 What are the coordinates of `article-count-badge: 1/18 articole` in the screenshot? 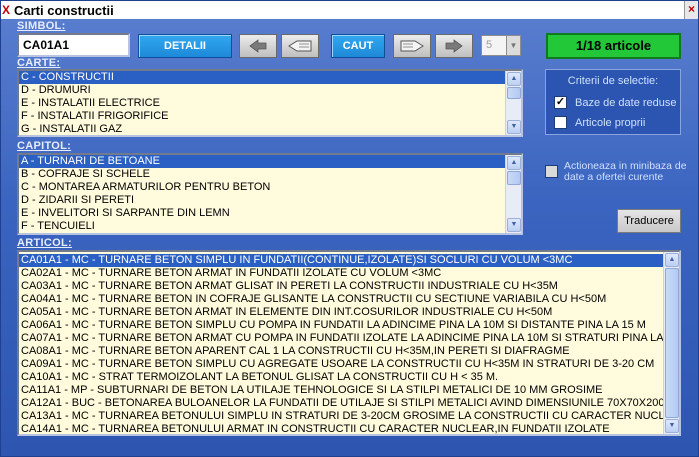 It's located at (613, 46).